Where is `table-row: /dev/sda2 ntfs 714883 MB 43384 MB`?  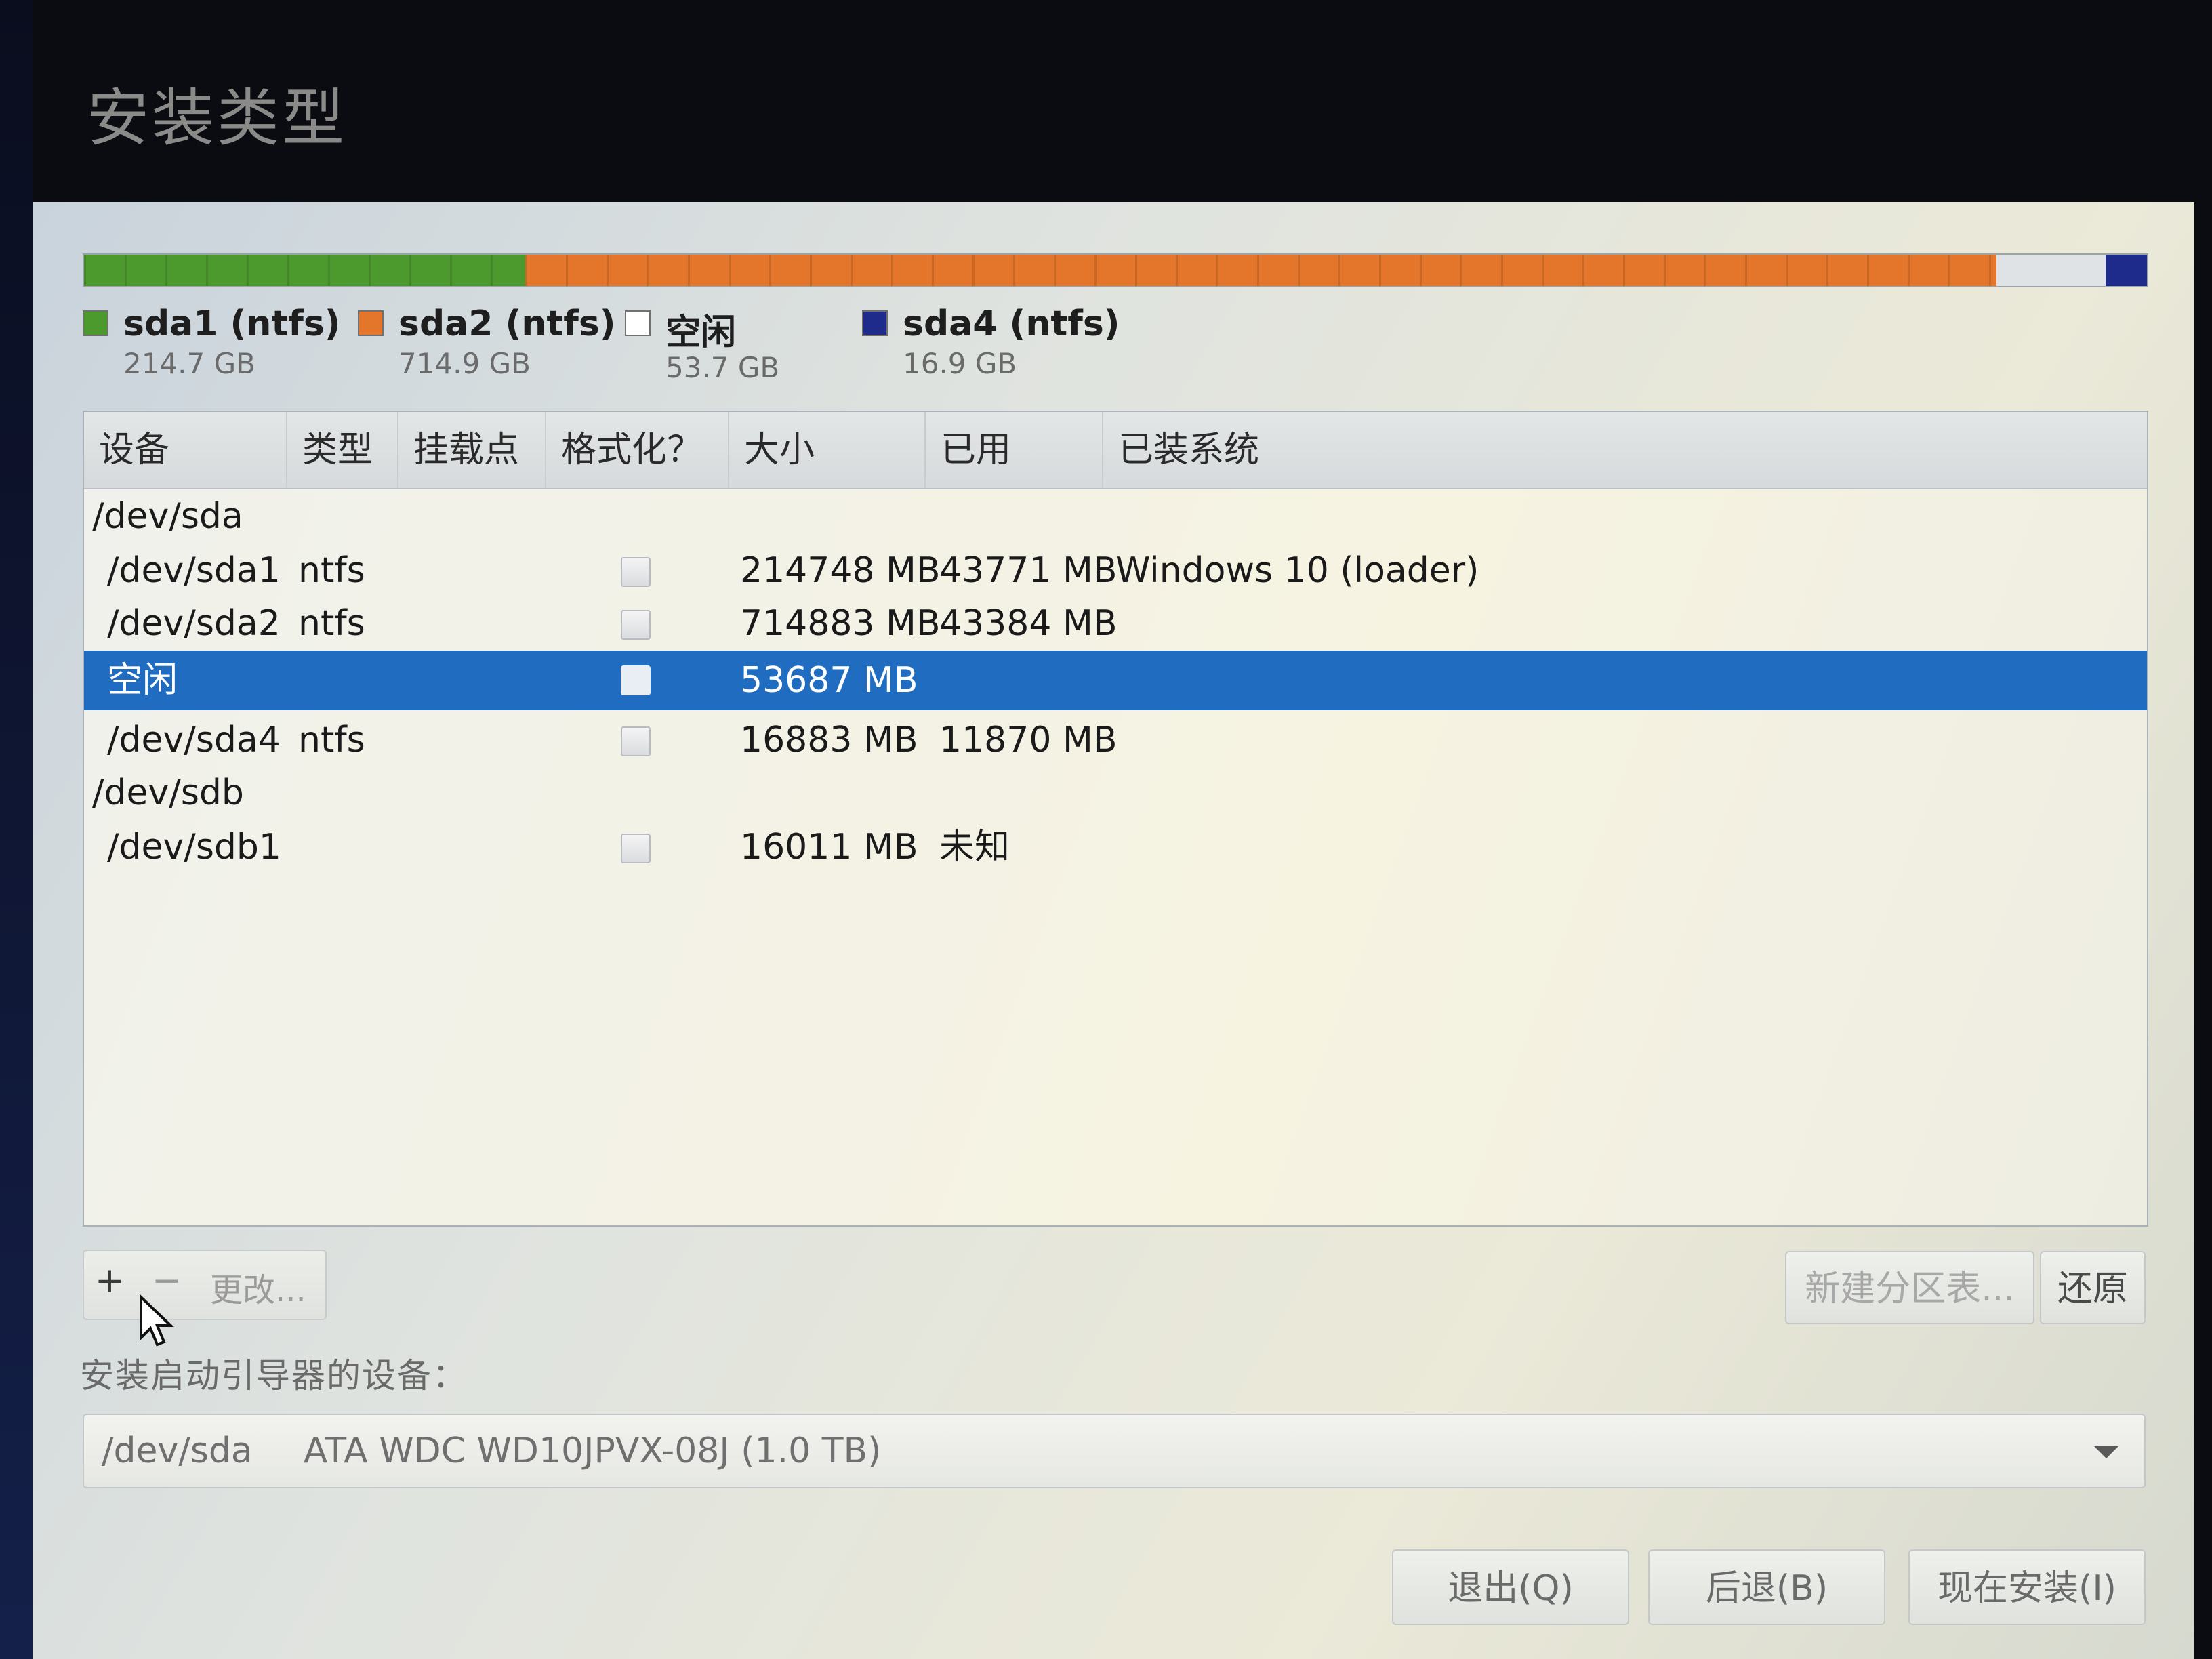 table-row: /dev/sda2 ntfs 714883 MB 43384 MB is located at coordinates (1115, 623).